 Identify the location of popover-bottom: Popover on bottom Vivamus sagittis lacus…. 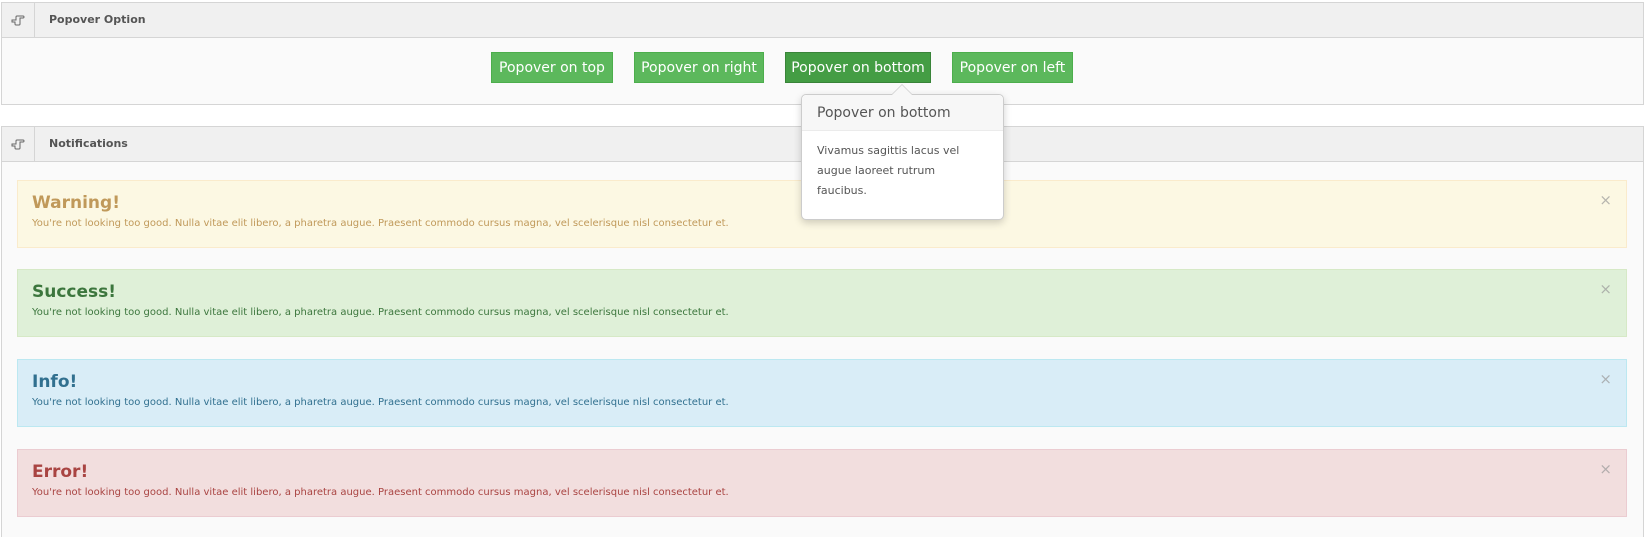
(902, 152).